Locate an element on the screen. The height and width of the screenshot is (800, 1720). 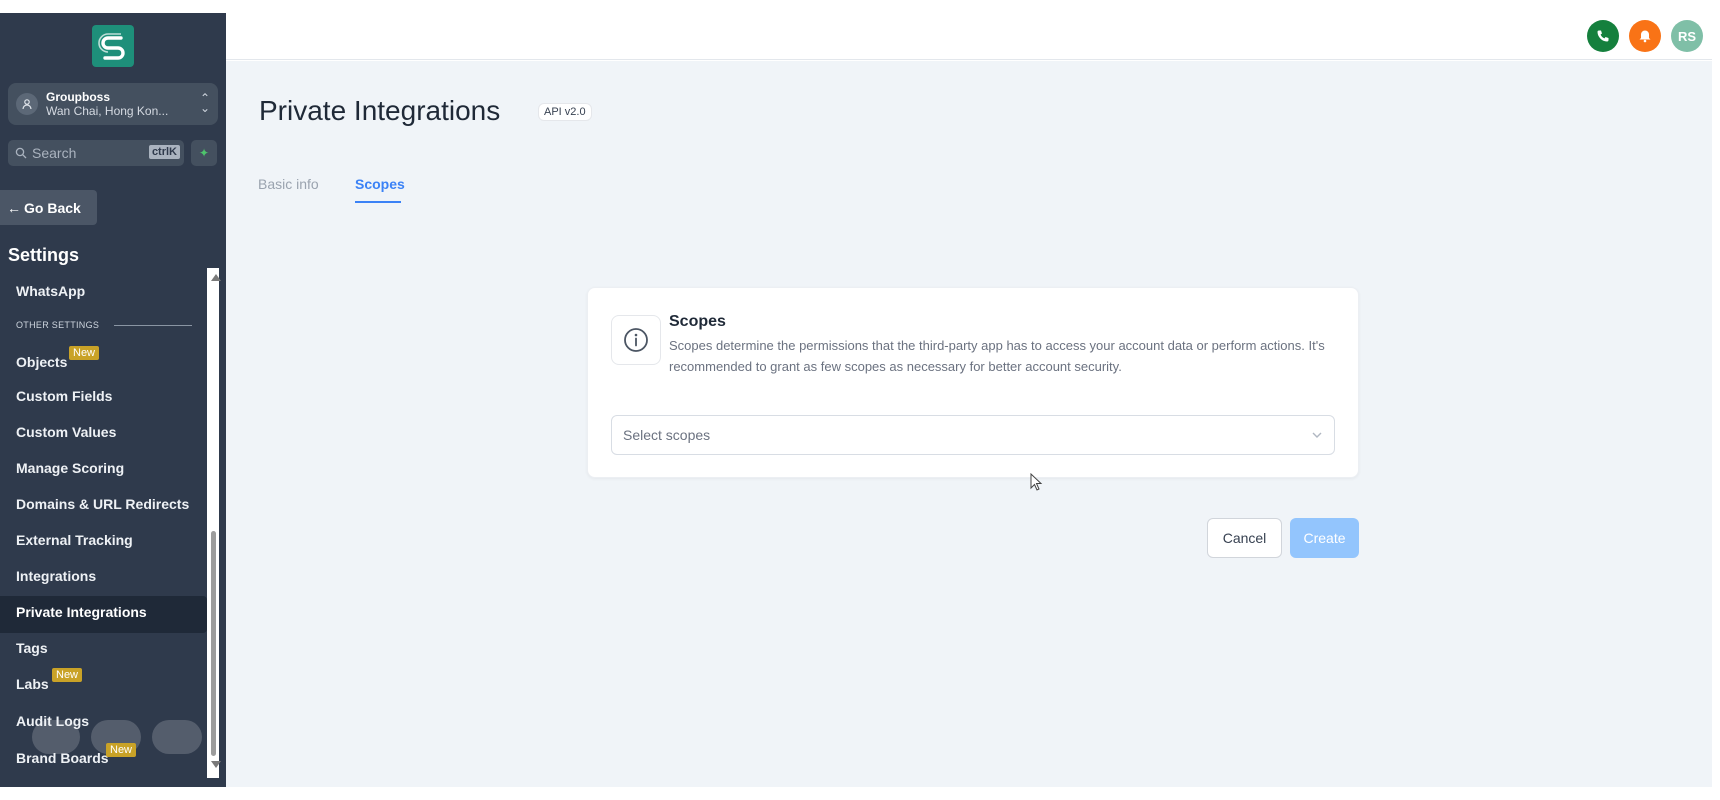
mouse-cursor-icon is located at coordinates (1036, 482).